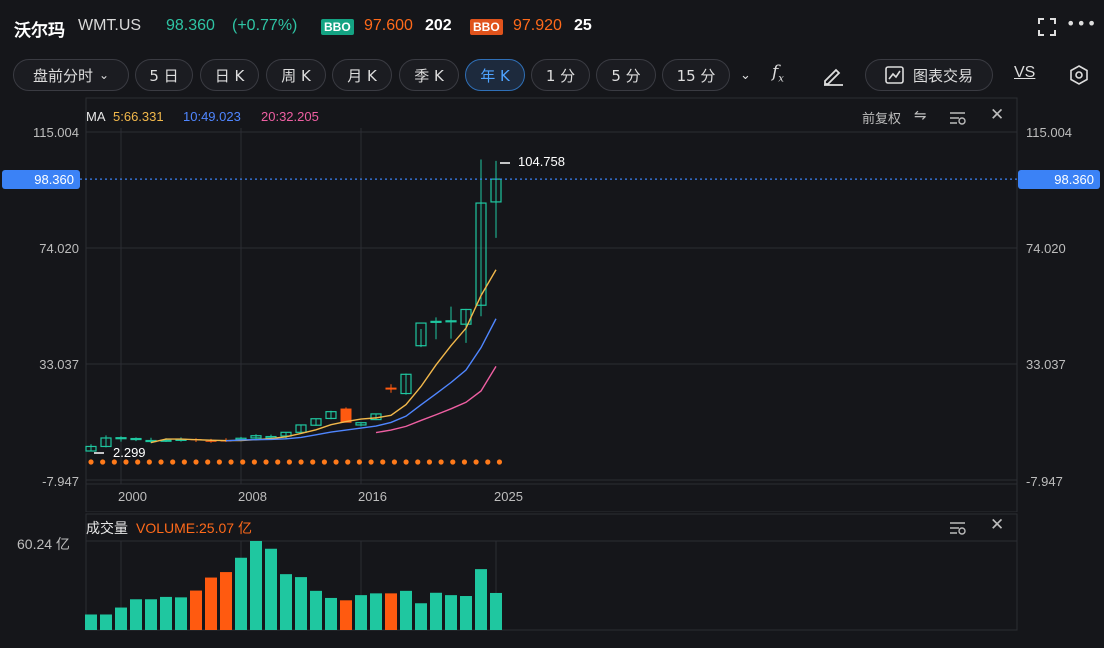 The height and width of the screenshot is (648, 1104). What do you see at coordinates (293, 585) in the screenshot?
I see `volume-bars` at bounding box center [293, 585].